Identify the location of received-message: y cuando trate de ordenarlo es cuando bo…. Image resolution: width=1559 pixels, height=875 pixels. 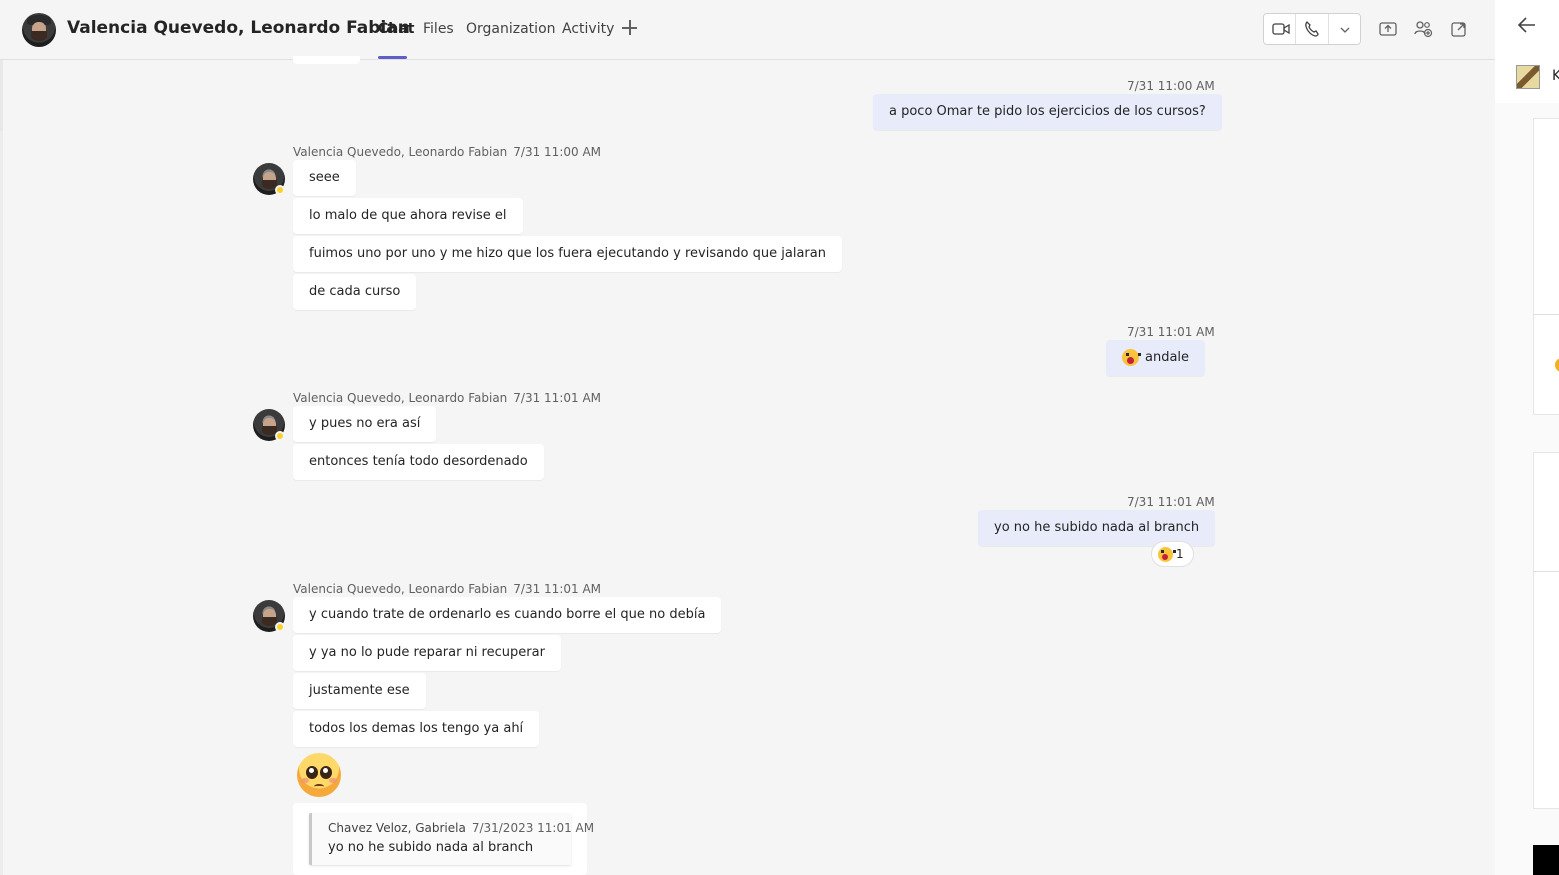
(507, 615).